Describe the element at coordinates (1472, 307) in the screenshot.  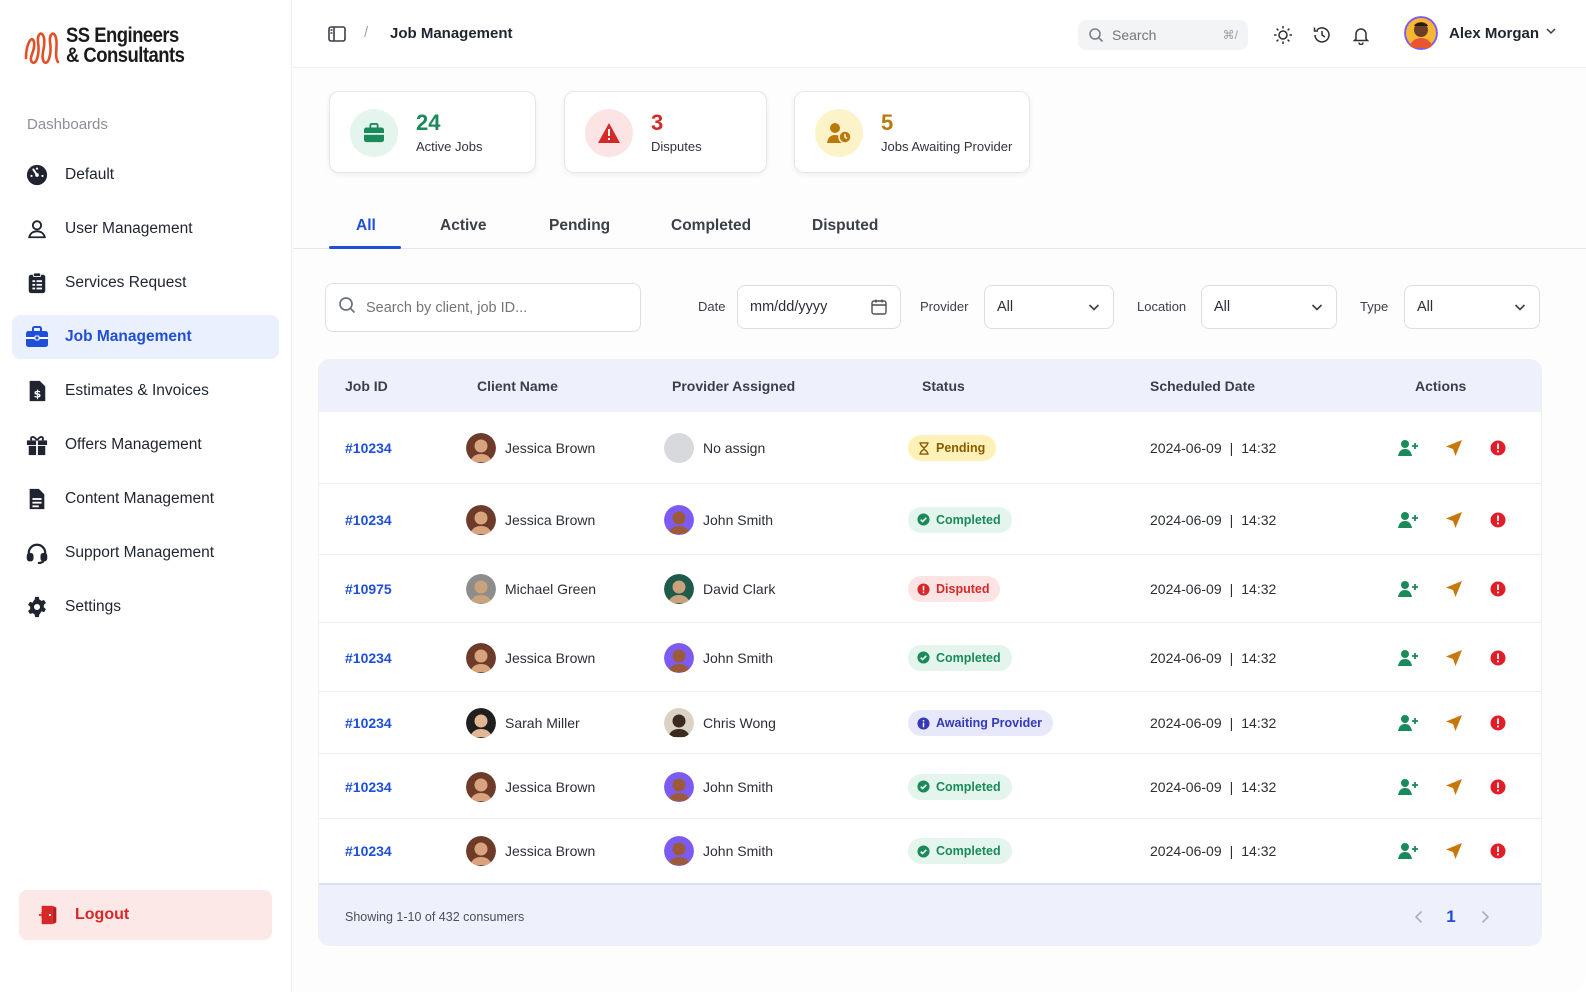
I see `type-filter-select: All` at that location.